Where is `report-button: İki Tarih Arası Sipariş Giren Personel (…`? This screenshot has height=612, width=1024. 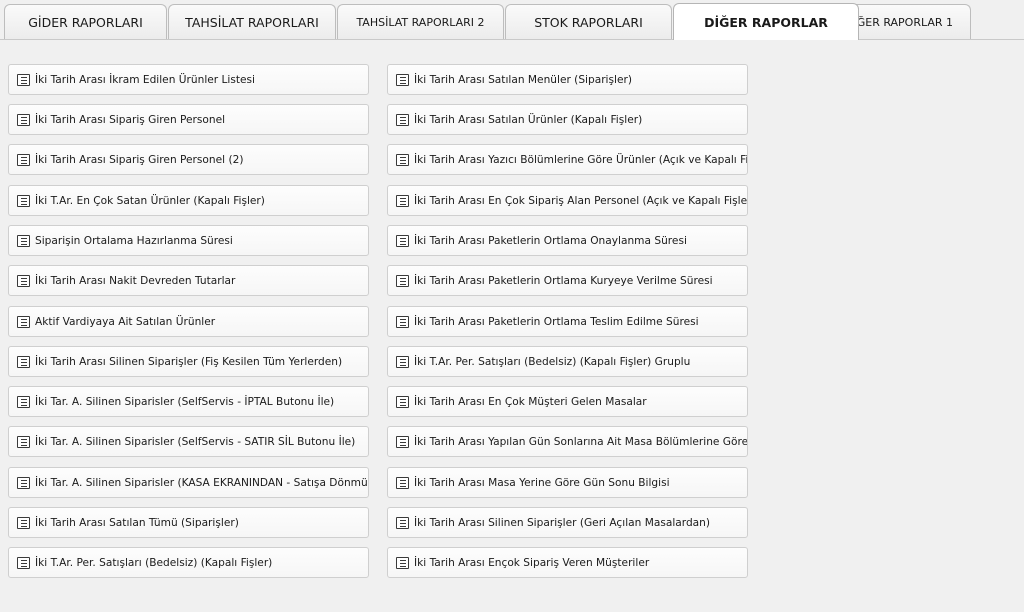 report-button: İki Tarih Arası Sipariş Giren Personel (… is located at coordinates (188, 159).